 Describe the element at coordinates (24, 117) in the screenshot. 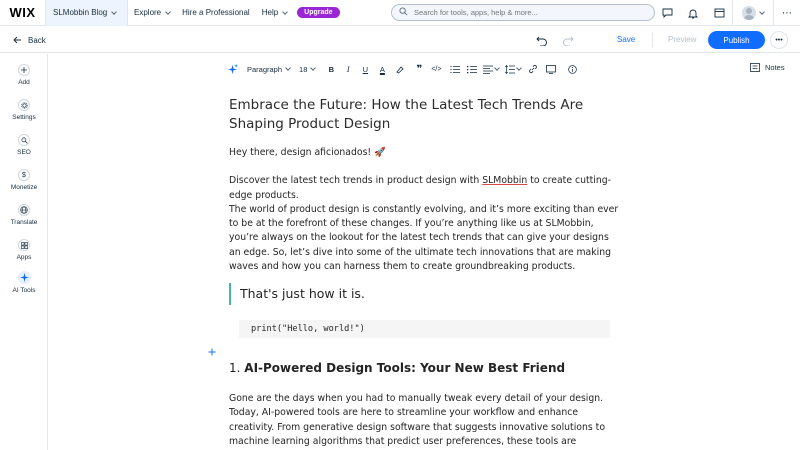

I see `sidebar-item-label: Settings` at that location.